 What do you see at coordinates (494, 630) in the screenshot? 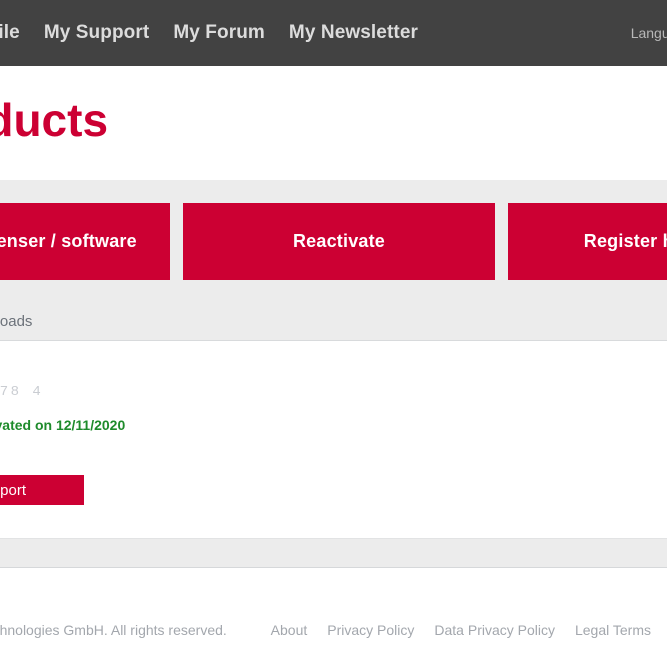
I see `footer-link-data-privacy-policy: Data Privacy Policy` at bounding box center [494, 630].